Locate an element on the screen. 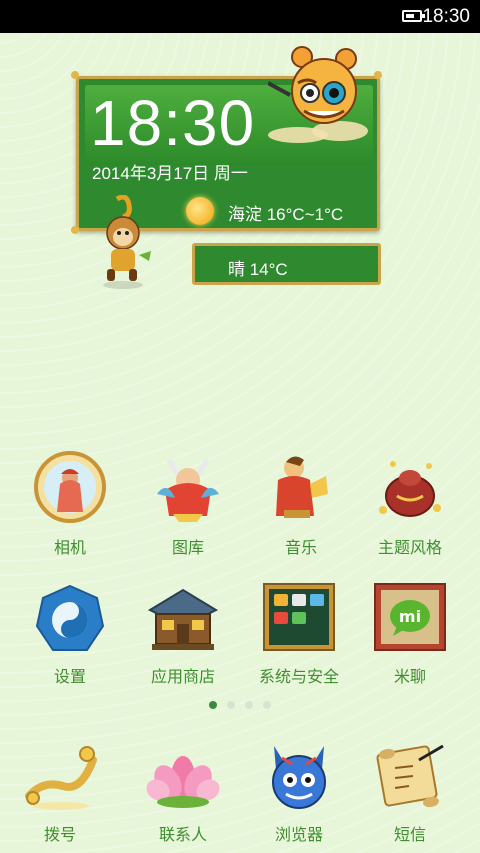 This screenshot has height=853, width=480. app-label-contacts: 联系人 is located at coordinates (182, 834).